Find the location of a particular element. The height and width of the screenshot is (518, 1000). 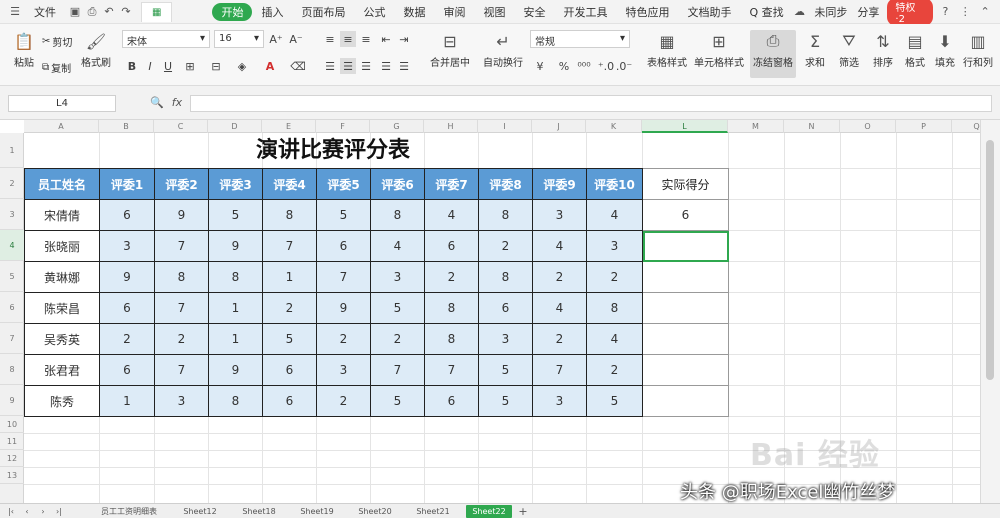

freeze-panes-button: ⎙ 冻结窗格 is located at coordinates (773, 54).